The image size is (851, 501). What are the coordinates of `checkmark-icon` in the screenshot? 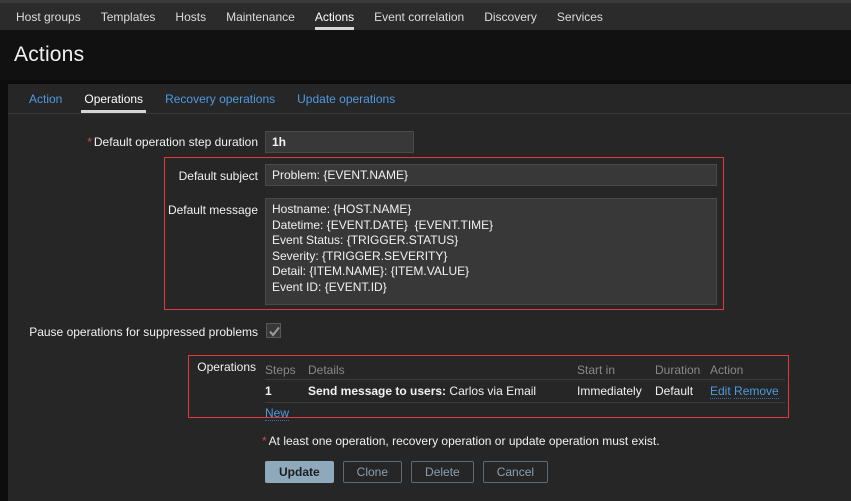 It's located at (274, 331).